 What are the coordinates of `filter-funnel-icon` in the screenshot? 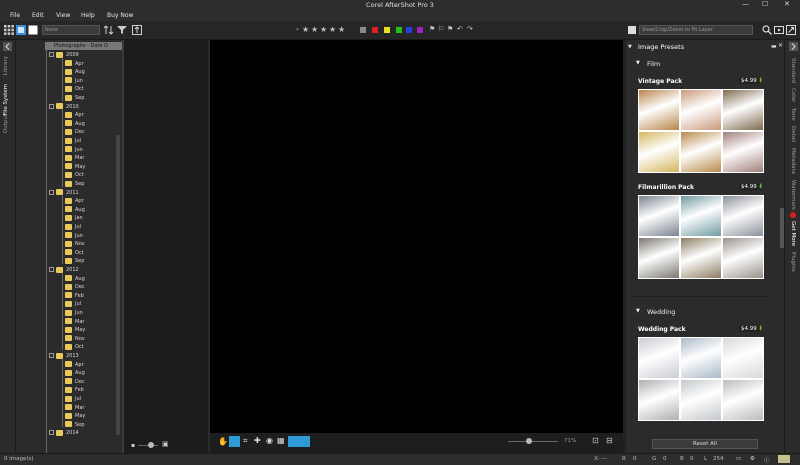 It's located at (122, 30).